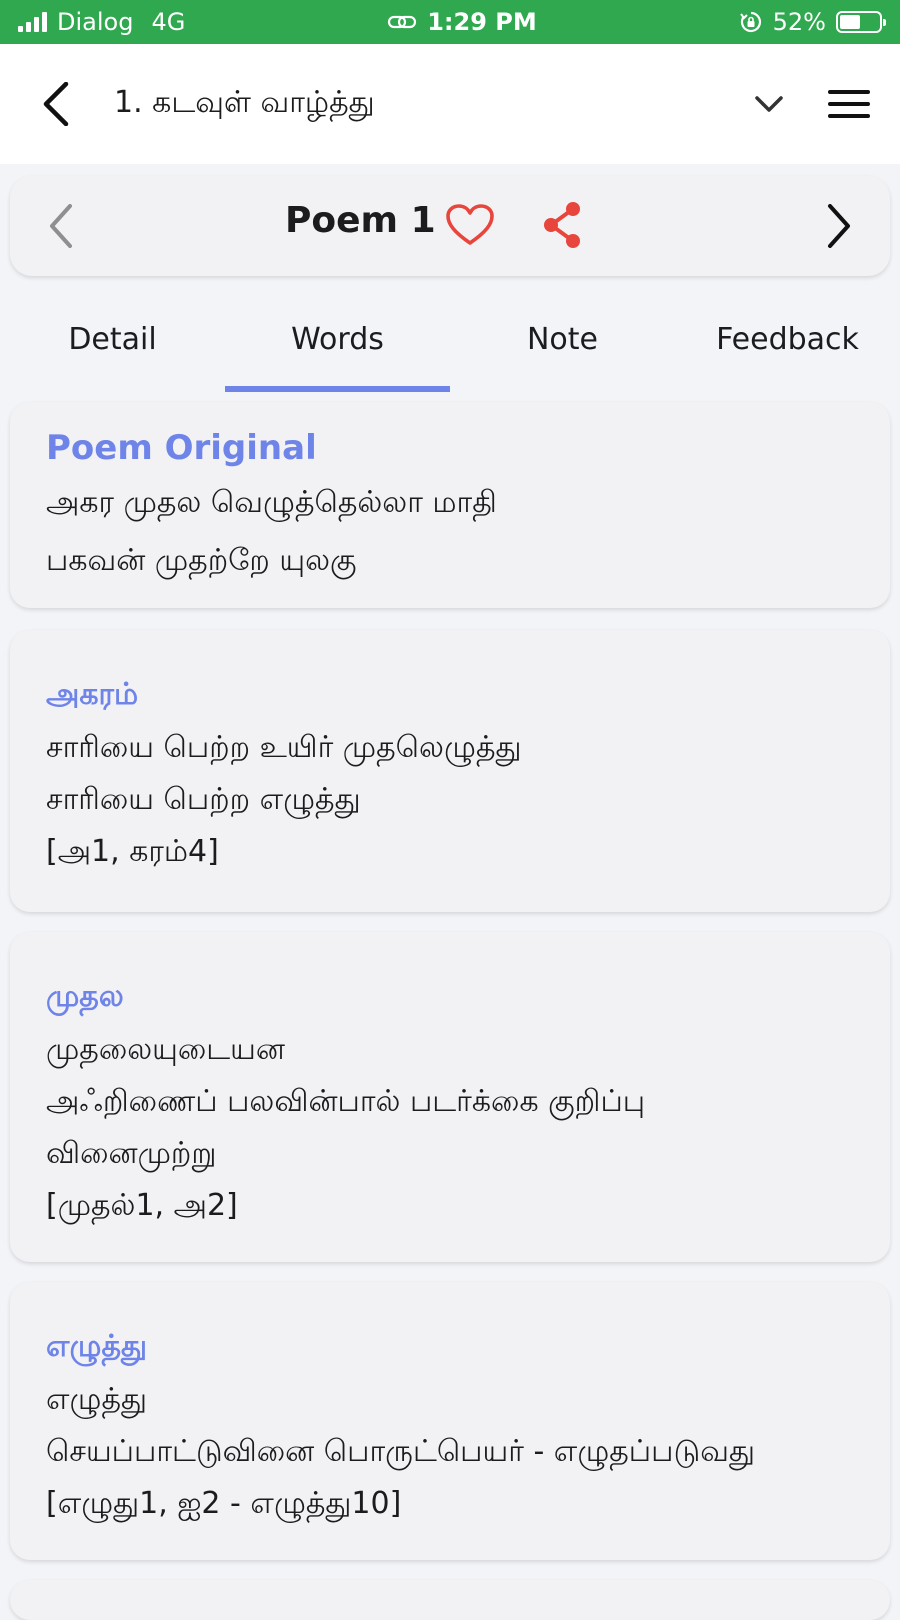 The image size is (900, 1620). I want to click on poem-navigation: Poem 1, so click(450, 226).